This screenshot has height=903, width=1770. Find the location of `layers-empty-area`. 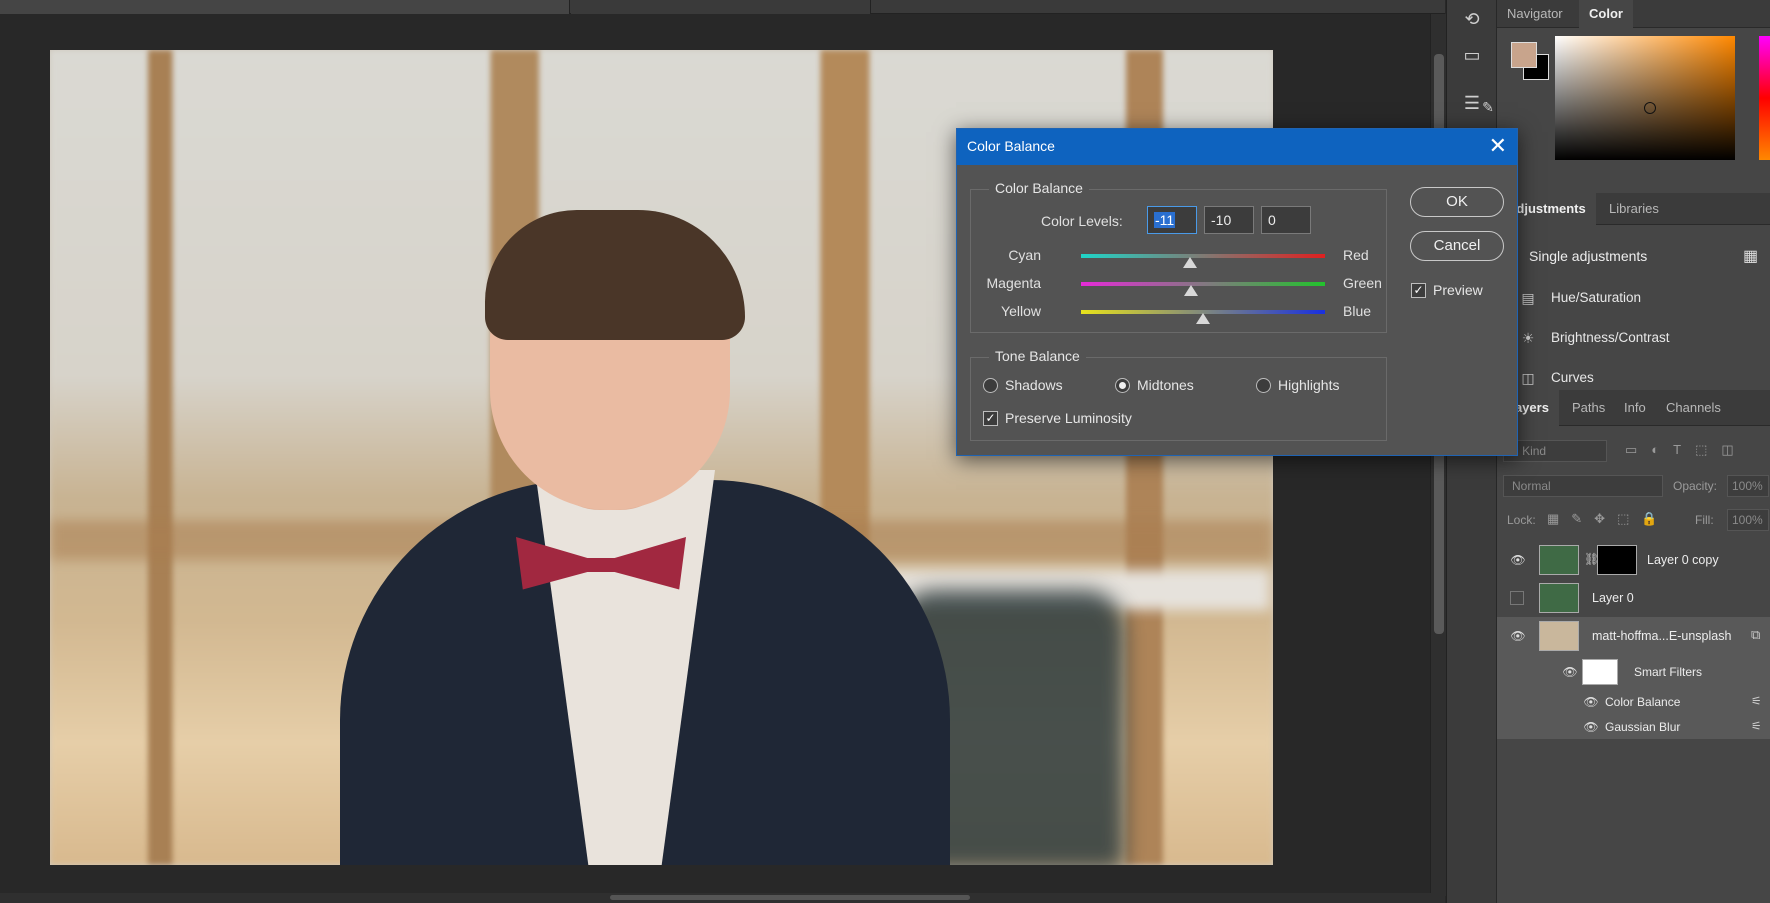

layers-empty-area is located at coordinates (1633, 821).